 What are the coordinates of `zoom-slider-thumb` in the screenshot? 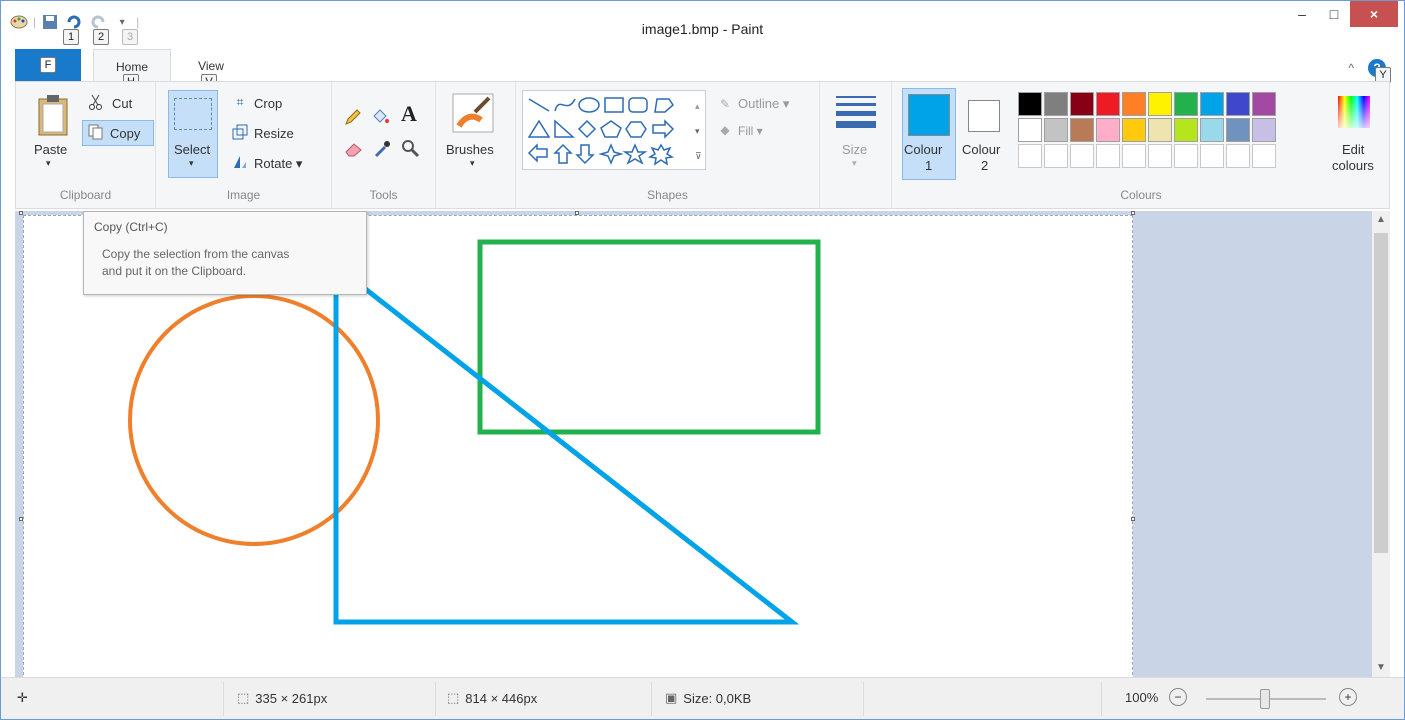 It's located at (1265, 699).